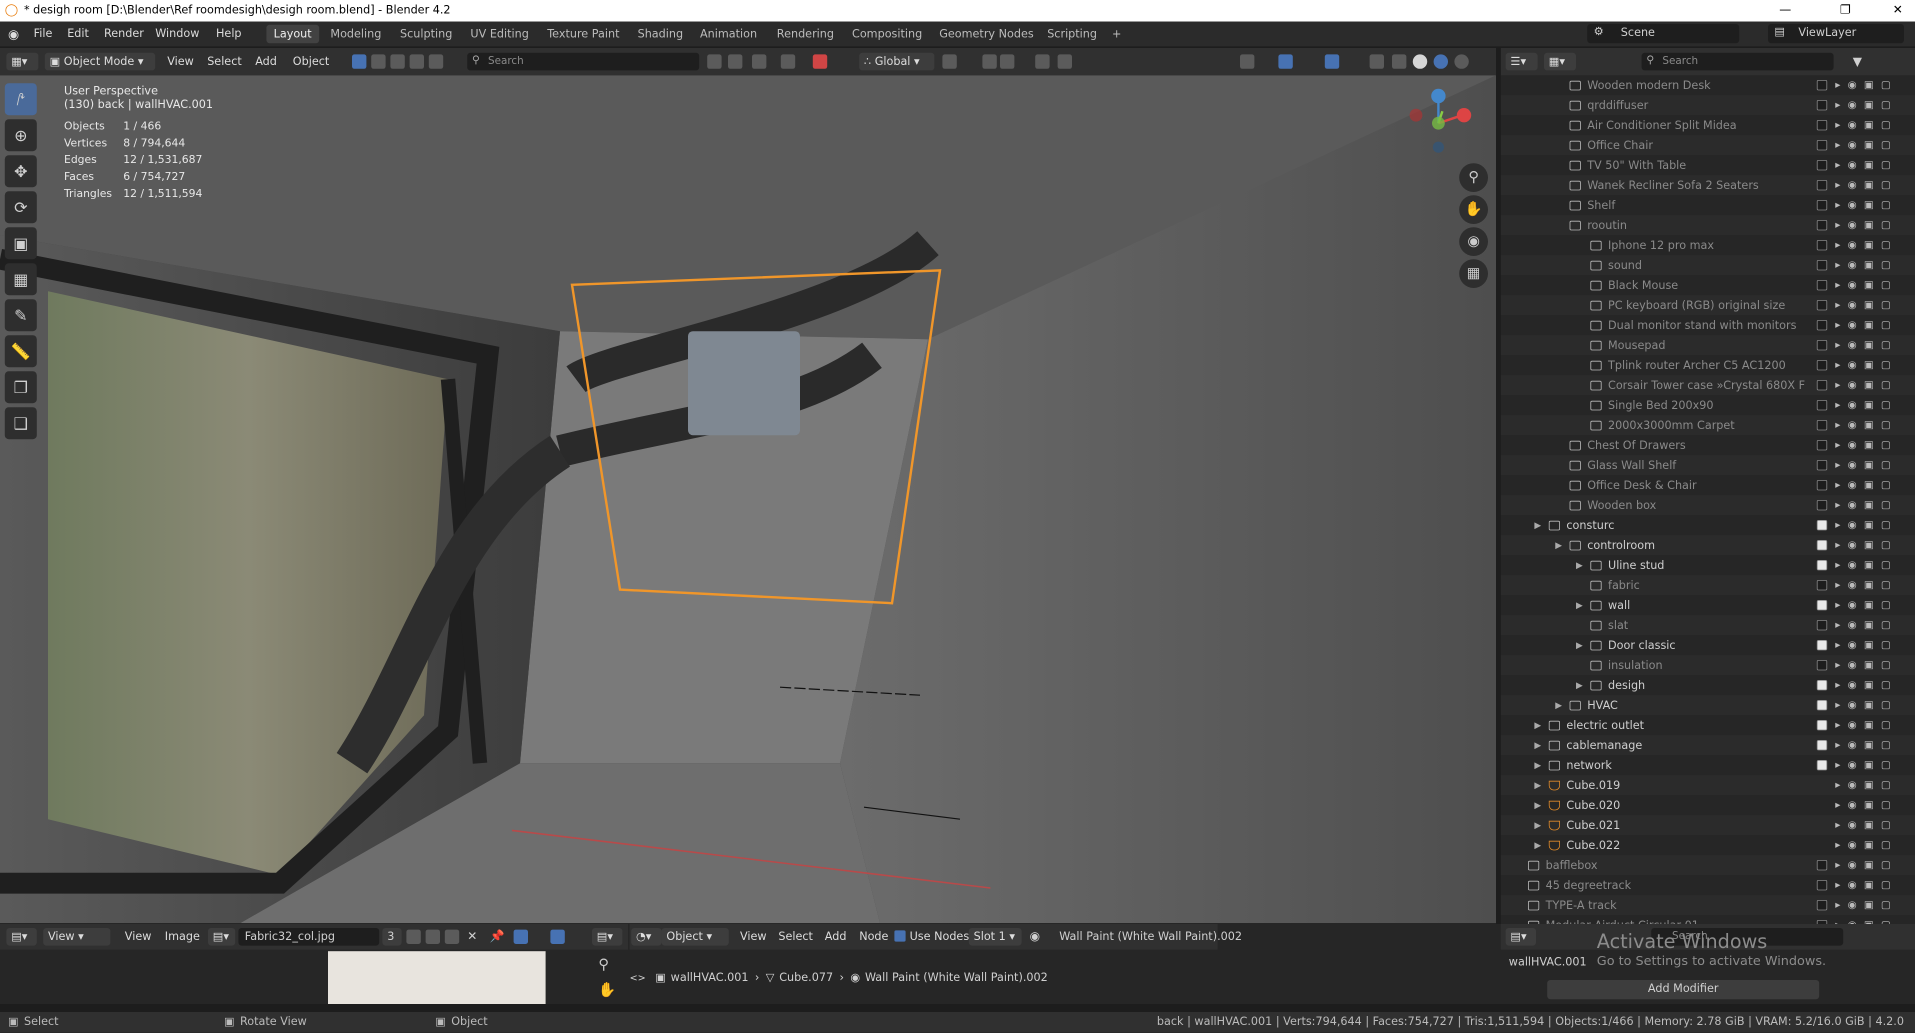 The image size is (1915, 1033). What do you see at coordinates (1420, 61) in the screenshot?
I see `solid-shading-icon` at bounding box center [1420, 61].